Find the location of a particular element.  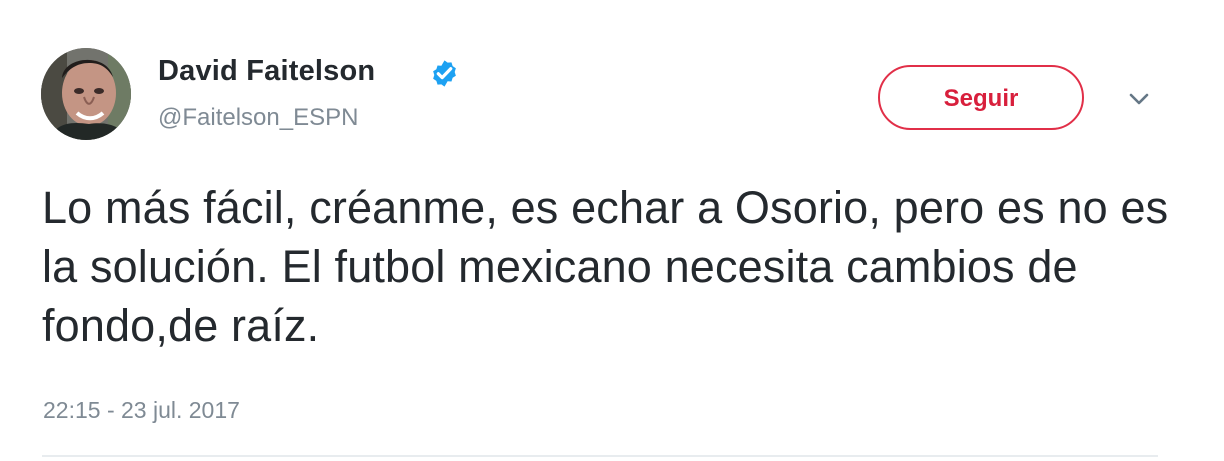

author-handle: @Faitelson_ESPN is located at coordinates (258, 118).